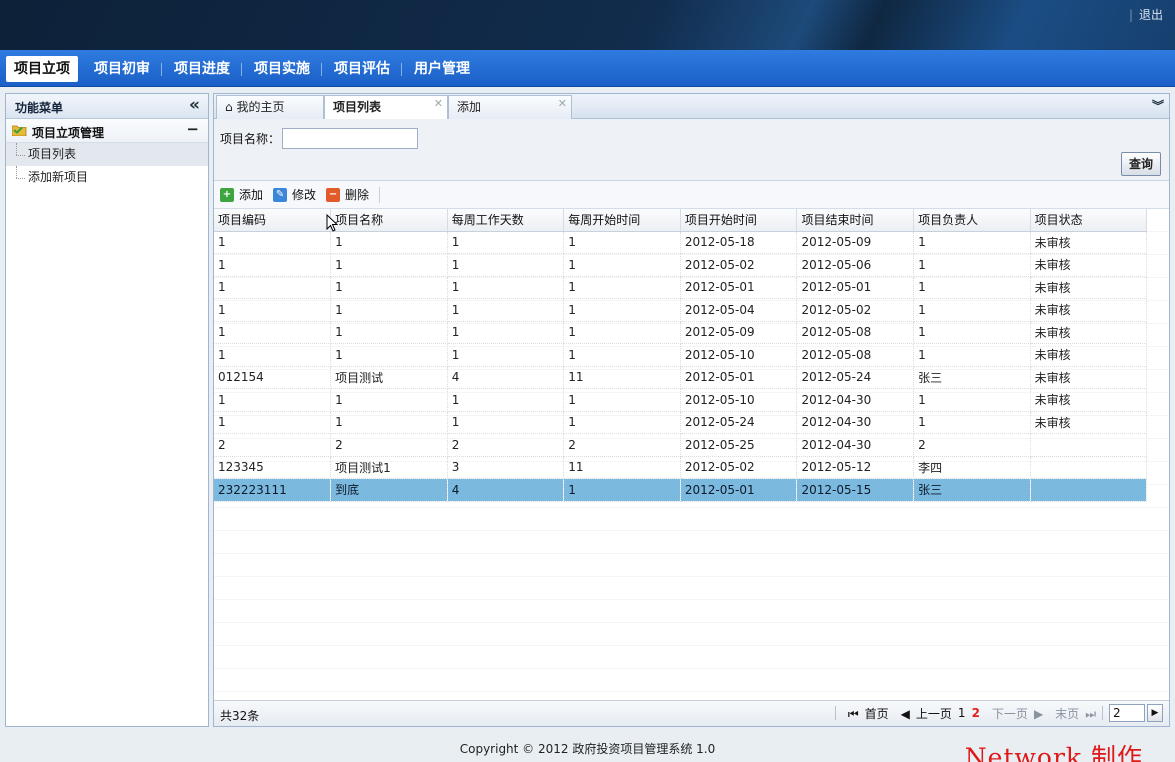  Describe the element at coordinates (273, 220) in the screenshot. I see `column-header: 项目编码` at that location.